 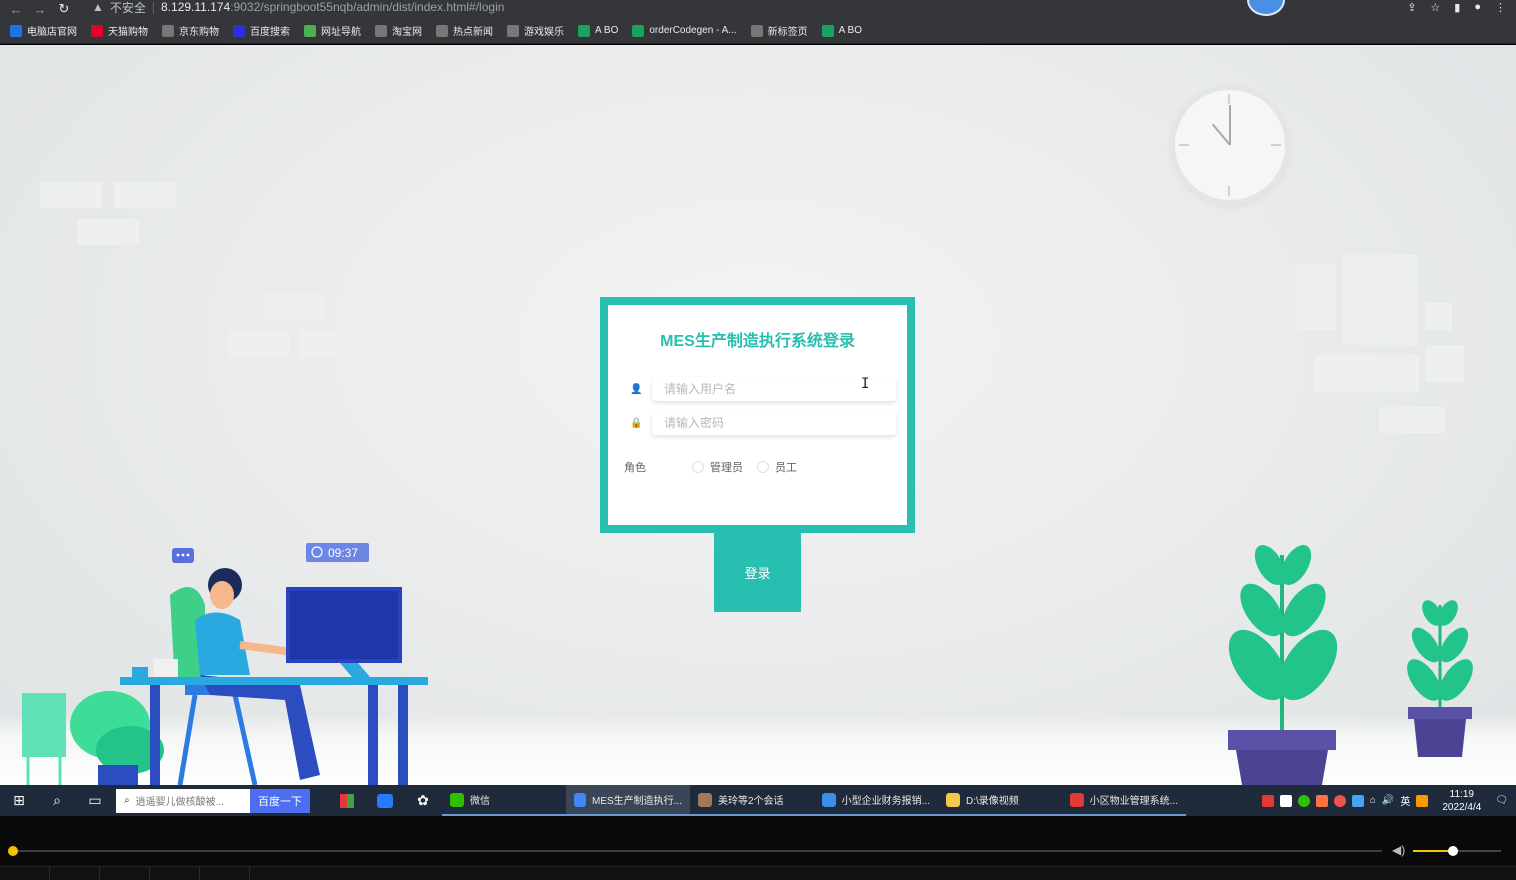 I want to click on bookmark-label: 网址导航, so click(x=341, y=32).